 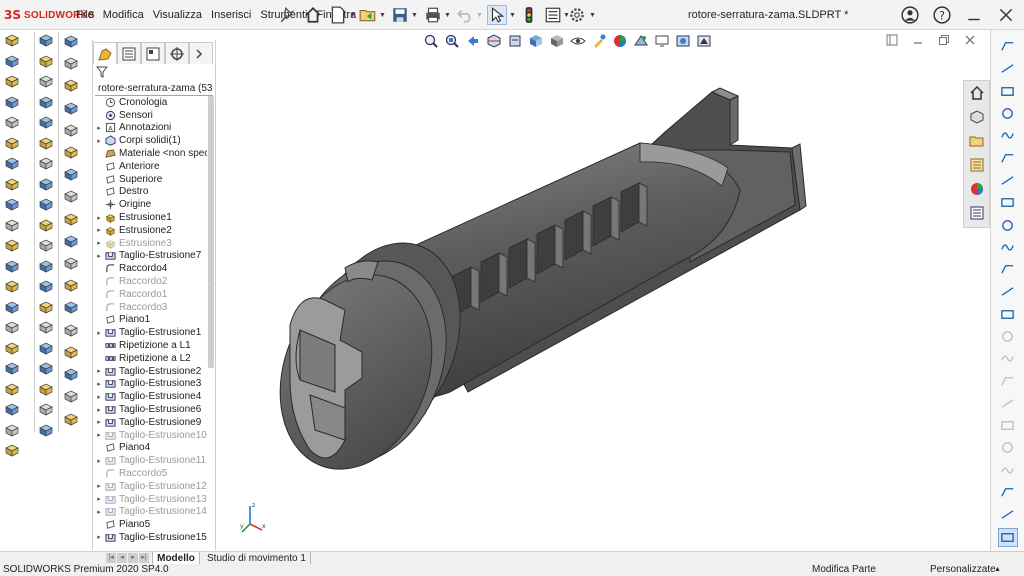 What do you see at coordinates (12, 122) in the screenshot?
I see `boundary-boss-icon` at bounding box center [12, 122].